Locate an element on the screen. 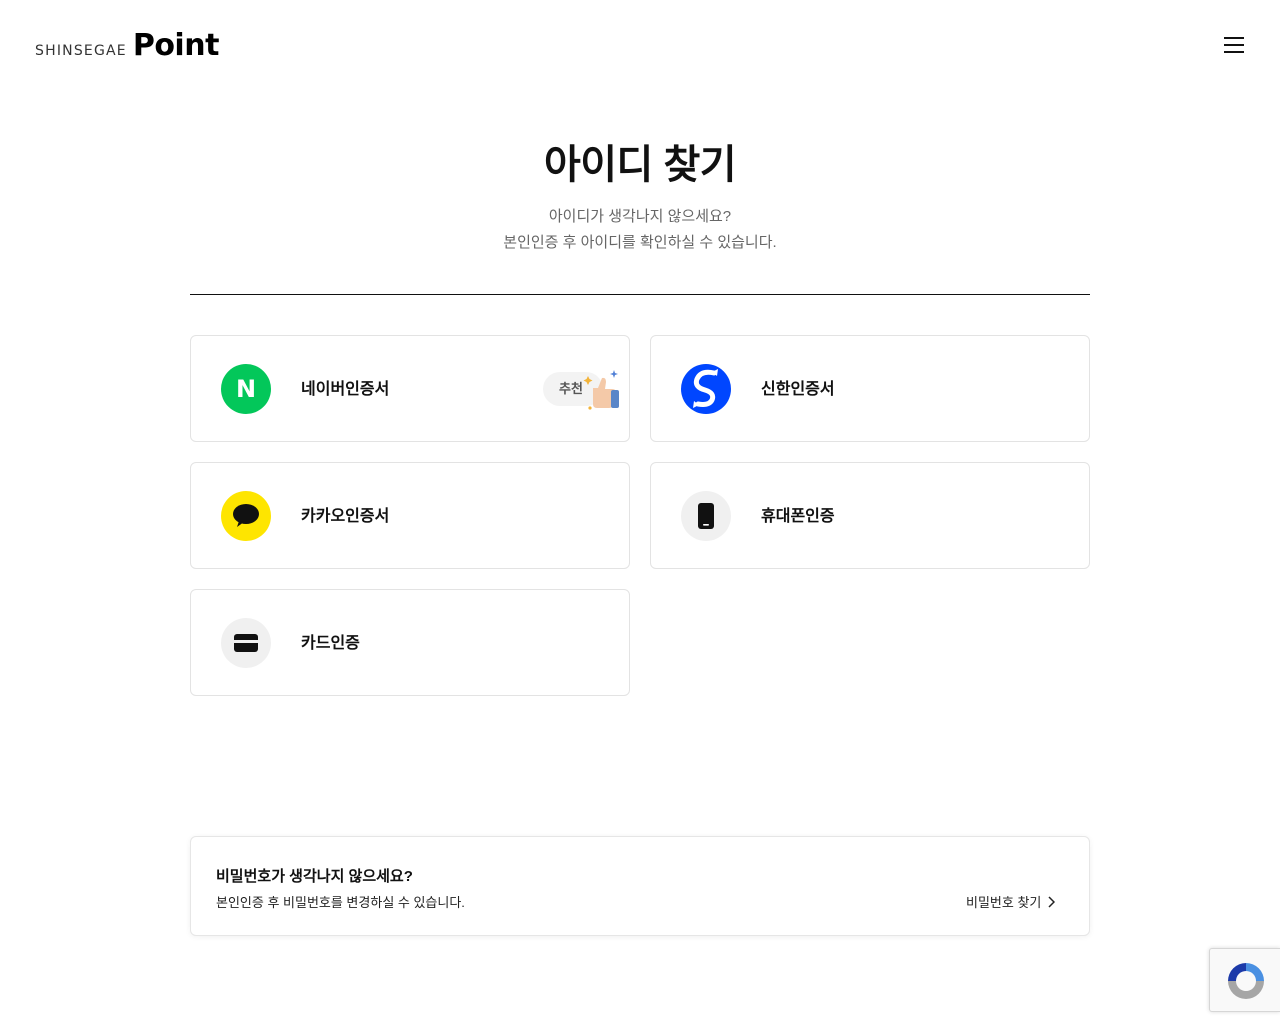  auth-option-shinhan: 신한인증서 is located at coordinates (870, 388).